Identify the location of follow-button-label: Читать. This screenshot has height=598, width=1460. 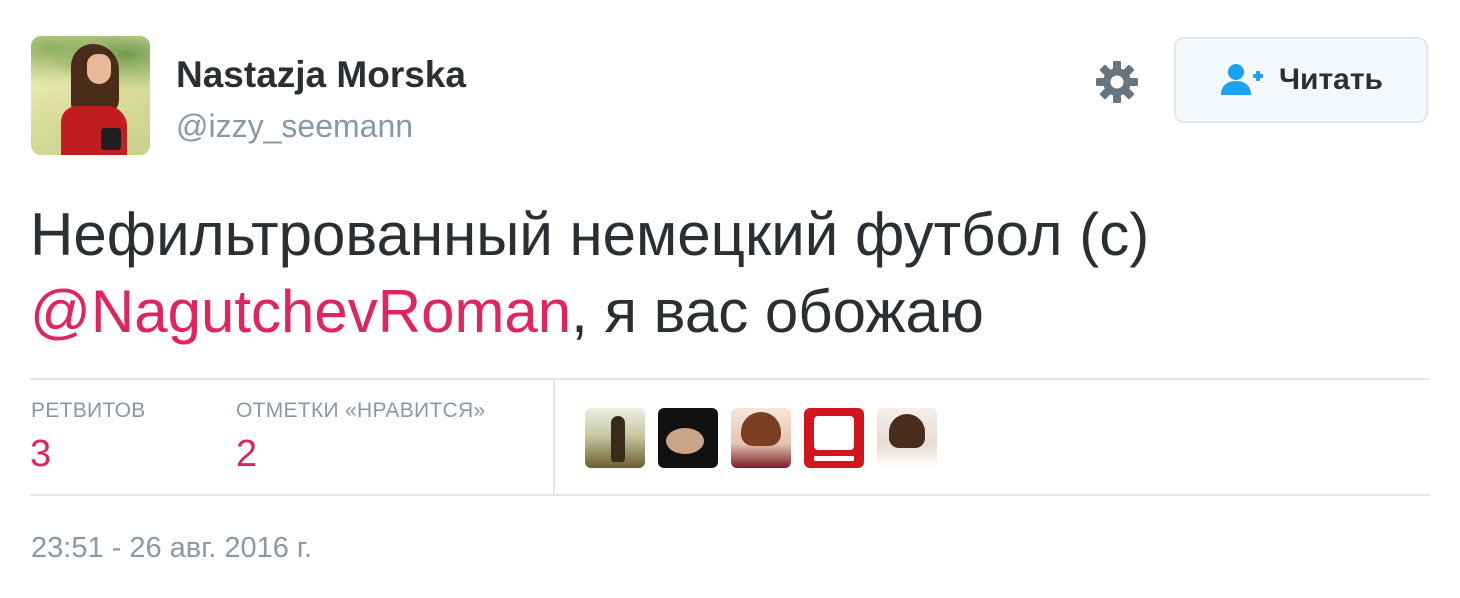
(1331, 79).